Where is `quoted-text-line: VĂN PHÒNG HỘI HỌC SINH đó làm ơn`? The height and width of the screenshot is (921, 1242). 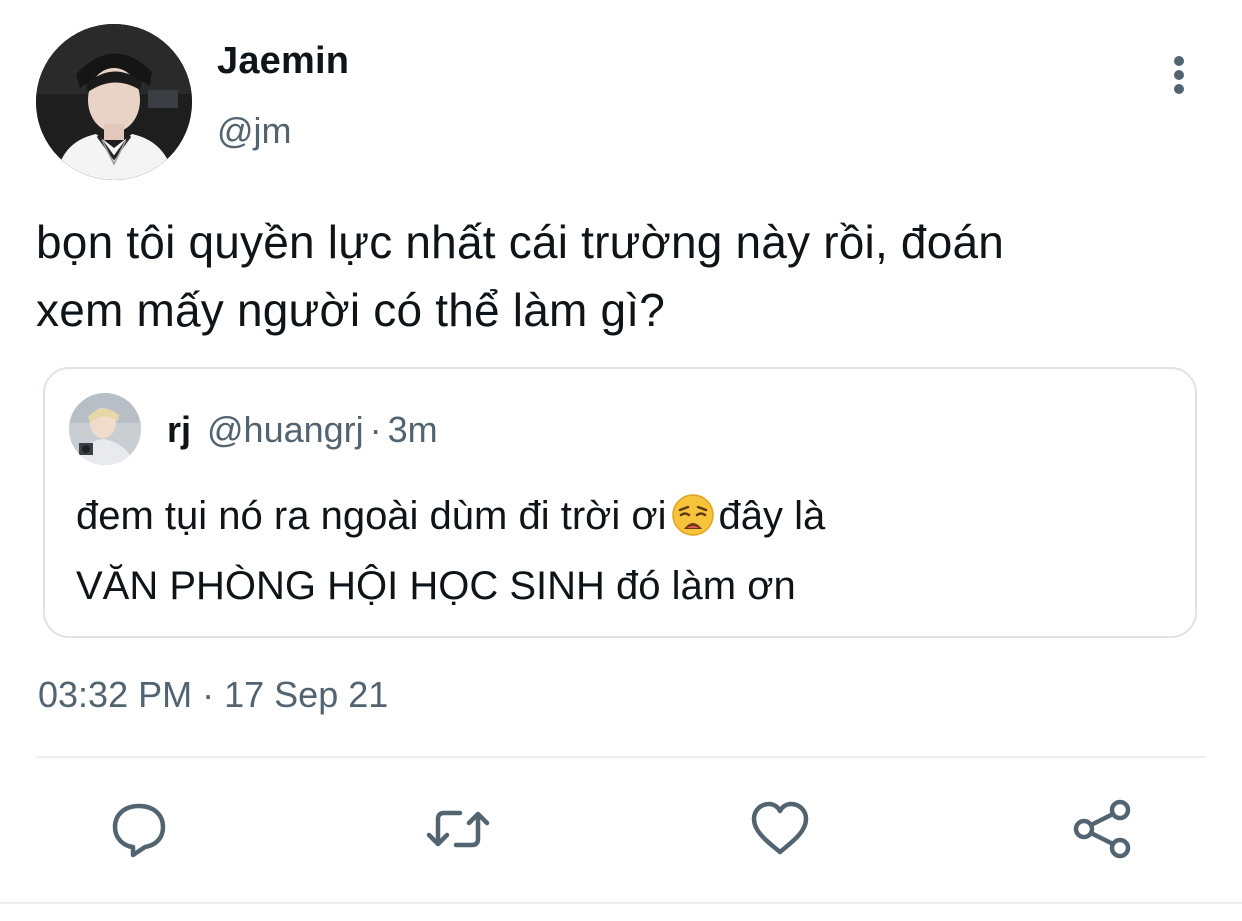 quoted-text-line: VĂN PHÒNG HỘI HỌC SINH đó làm ơn is located at coordinates (436, 586).